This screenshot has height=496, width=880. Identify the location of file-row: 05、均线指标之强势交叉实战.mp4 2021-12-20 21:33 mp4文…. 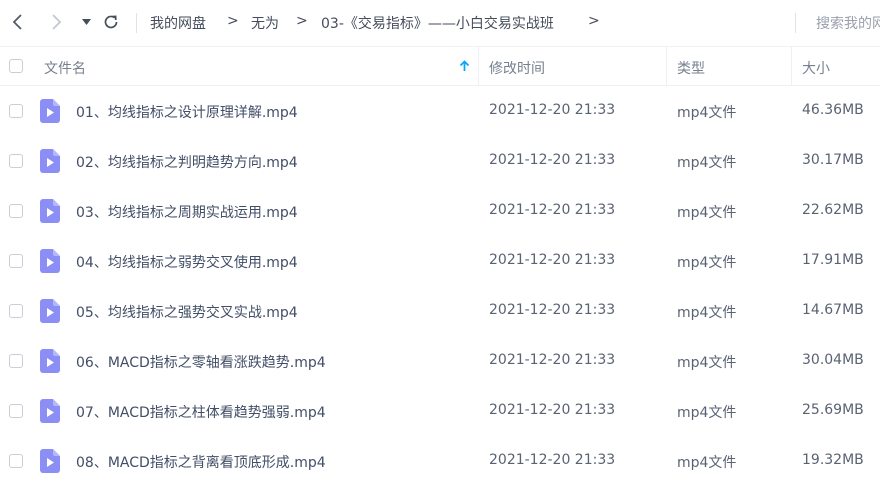
(440, 311).